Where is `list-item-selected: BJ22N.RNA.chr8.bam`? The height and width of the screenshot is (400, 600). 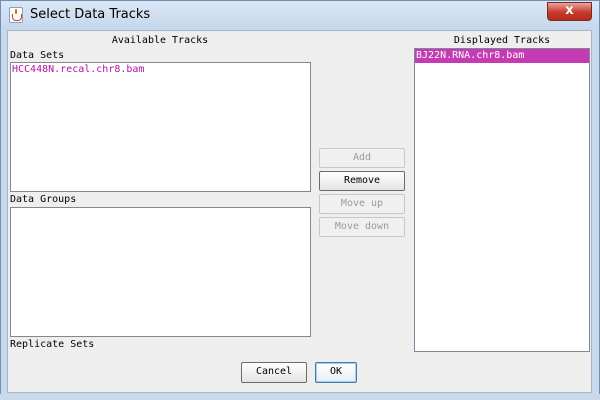
list-item-selected: BJ22N.RNA.chr8.bam is located at coordinates (502, 56).